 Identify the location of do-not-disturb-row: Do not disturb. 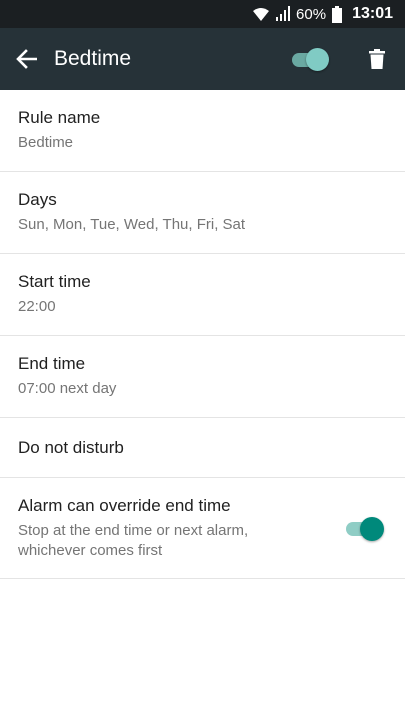
(202, 448).